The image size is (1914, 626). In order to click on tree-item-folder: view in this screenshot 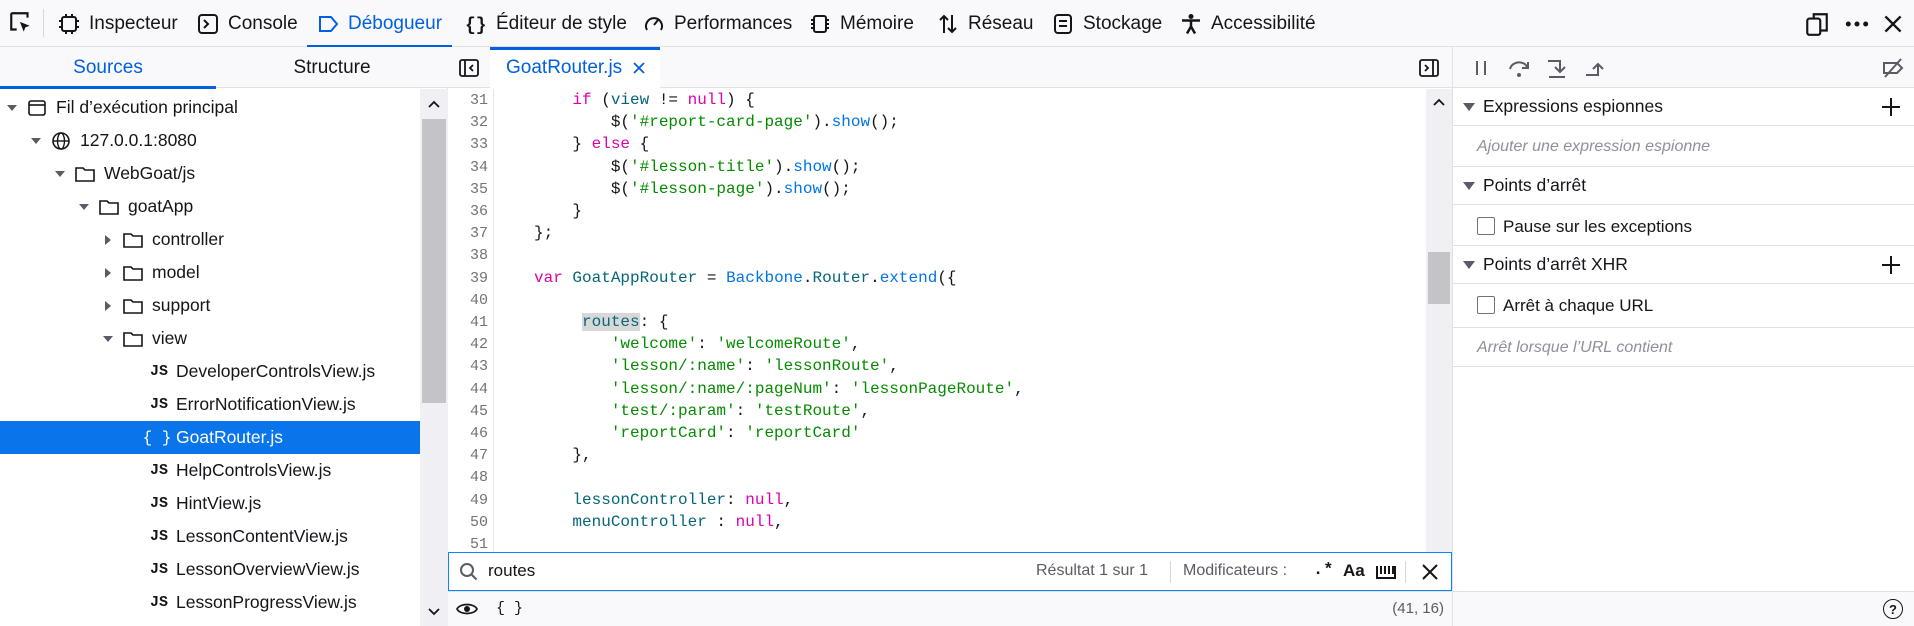, I will do `click(210, 338)`.